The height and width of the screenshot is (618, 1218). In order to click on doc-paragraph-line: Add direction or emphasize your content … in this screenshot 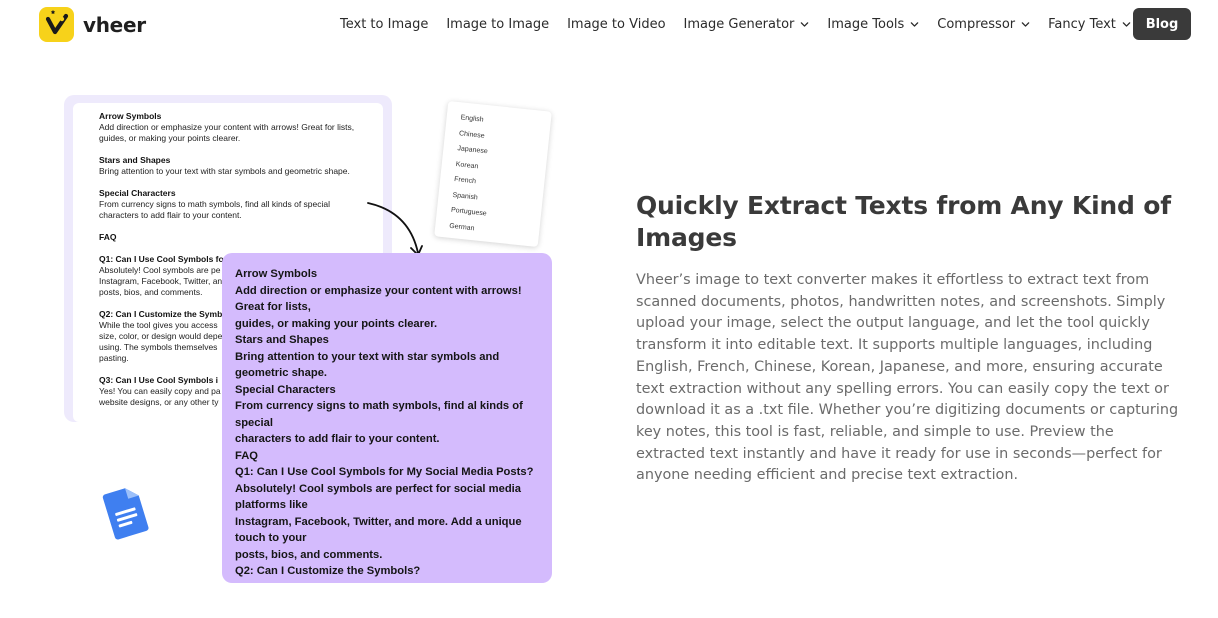, I will do `click(227, 127)`.